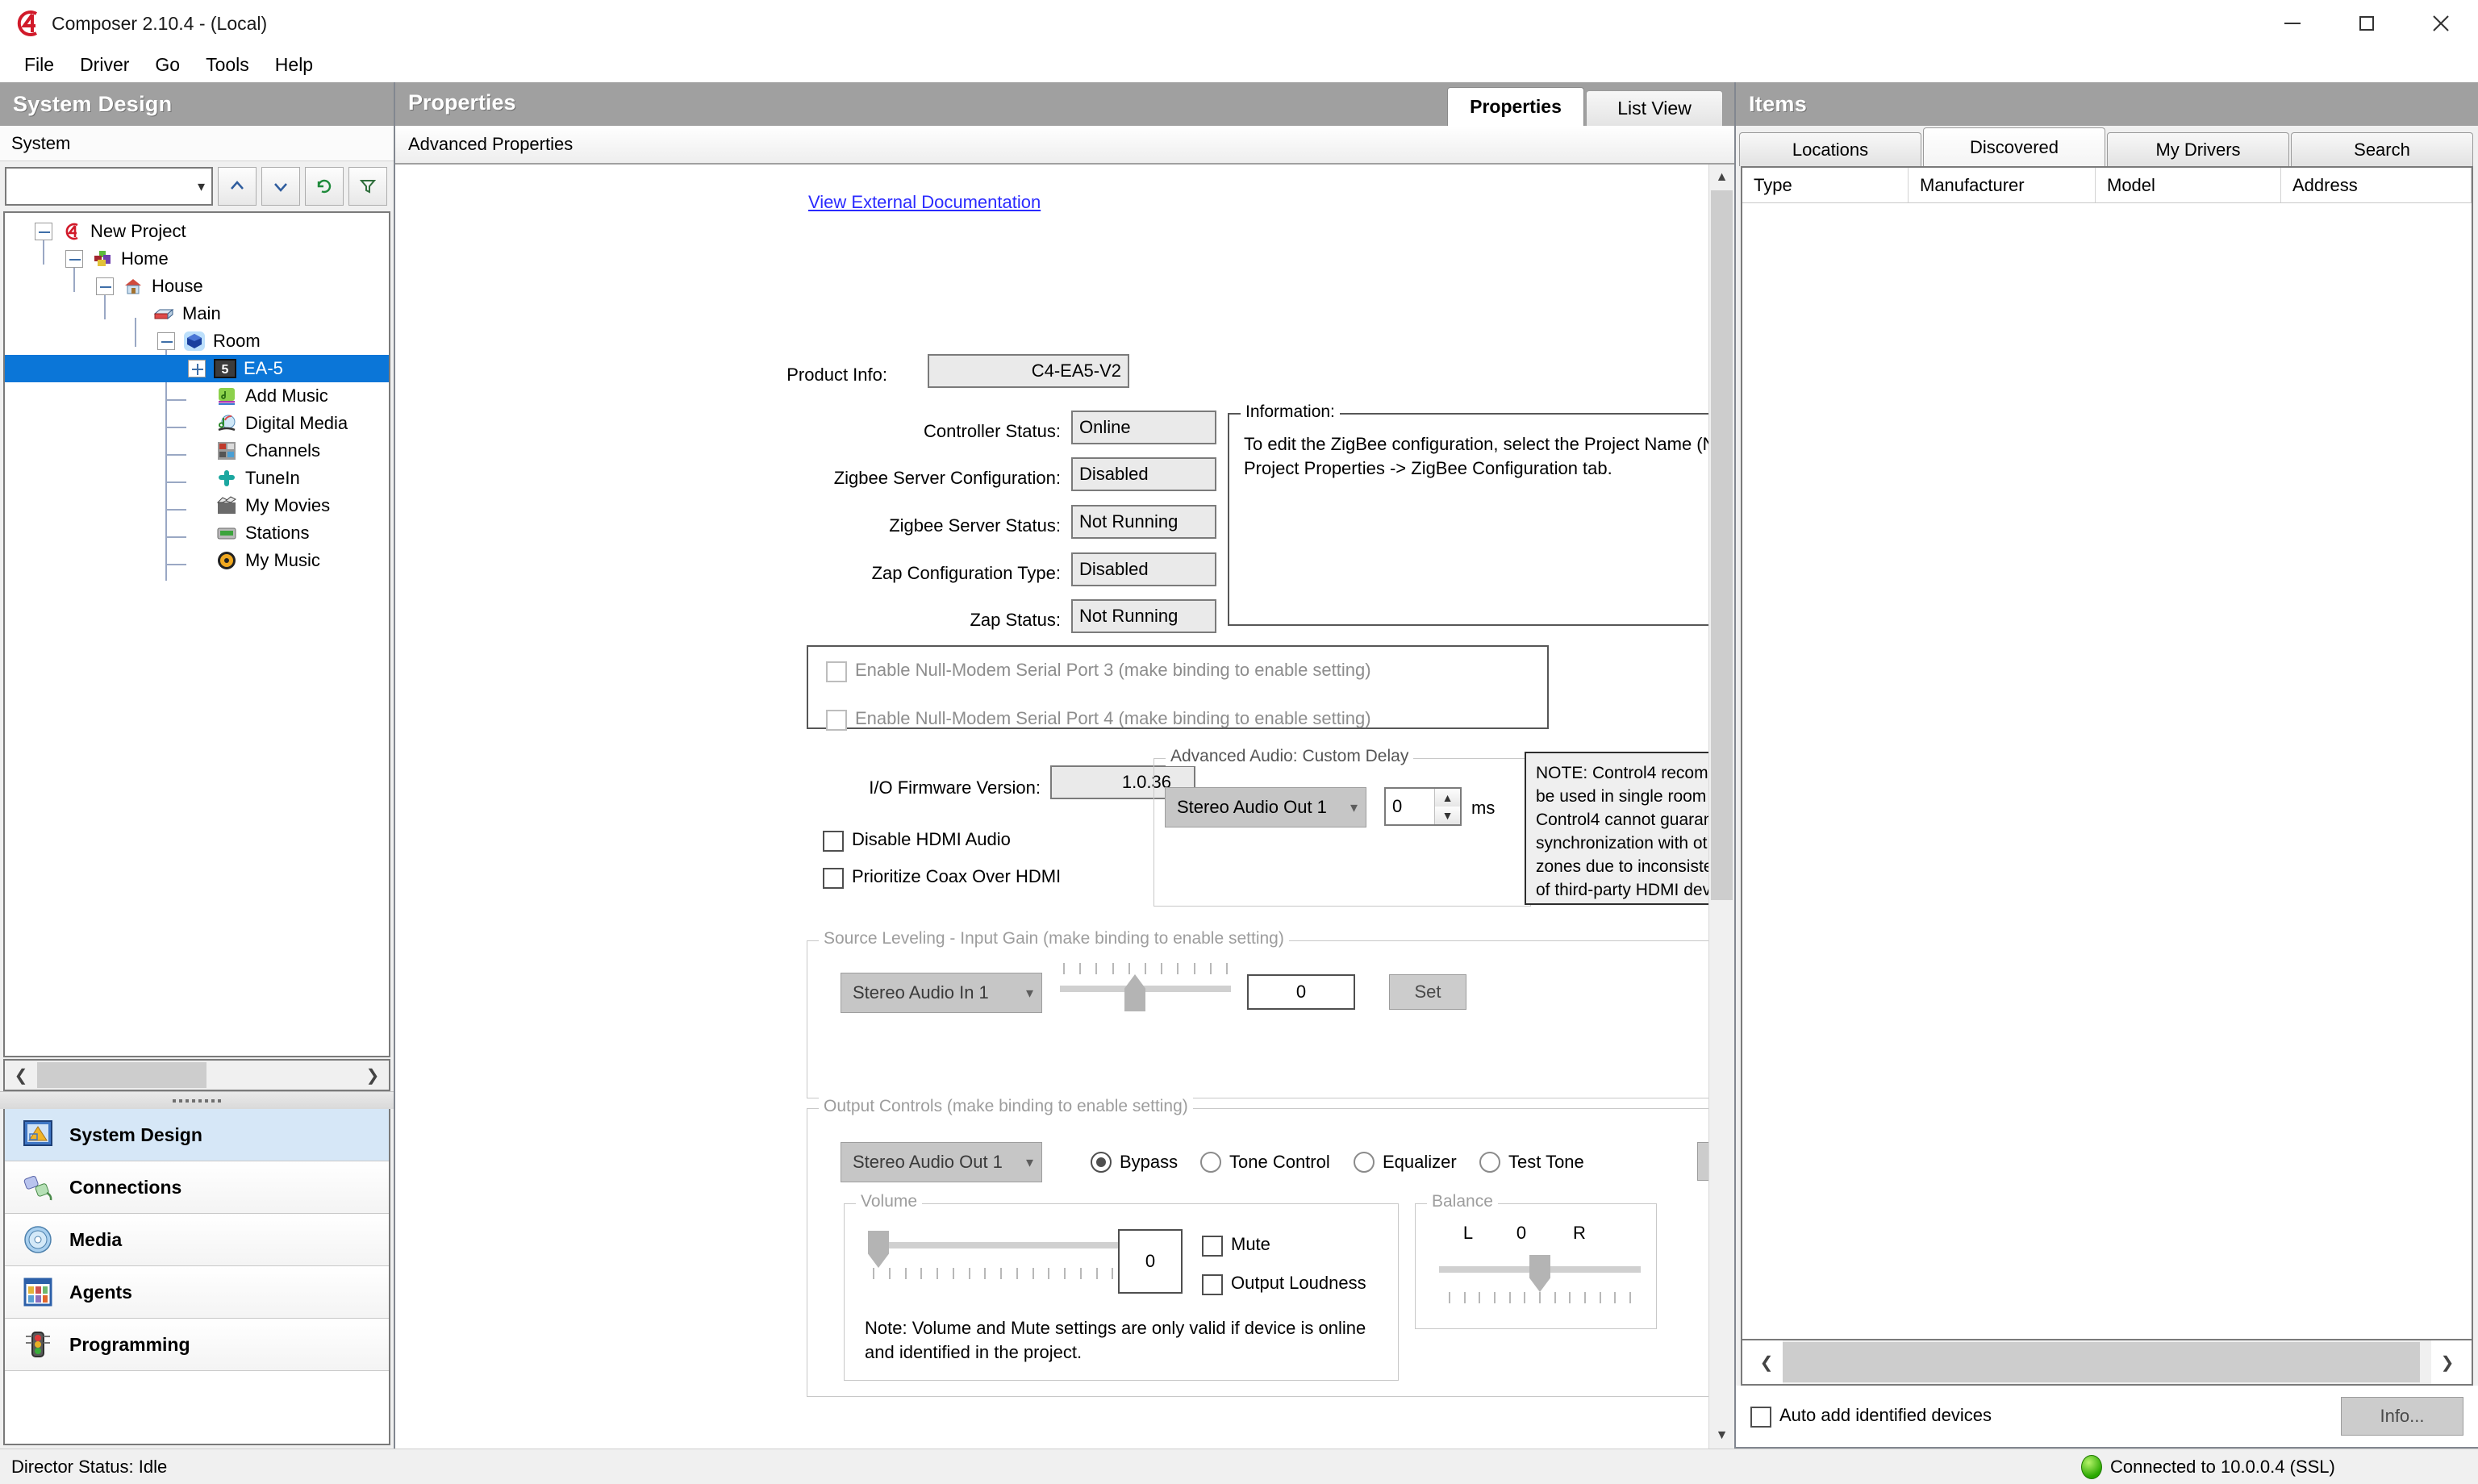 Image resolution: width=2478 pixels, height=1484 pixels. What do you see at coordinates (1871, 1416) in the screenshot?
I see `auto-add-identified-devices-checkbox: Auto add identified devices` at bounding box center [1871, 1416].